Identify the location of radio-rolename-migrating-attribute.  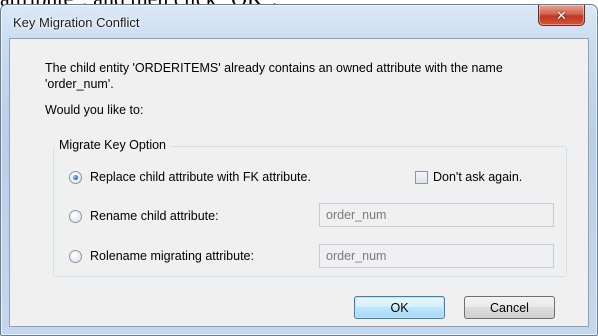
(75, 256).